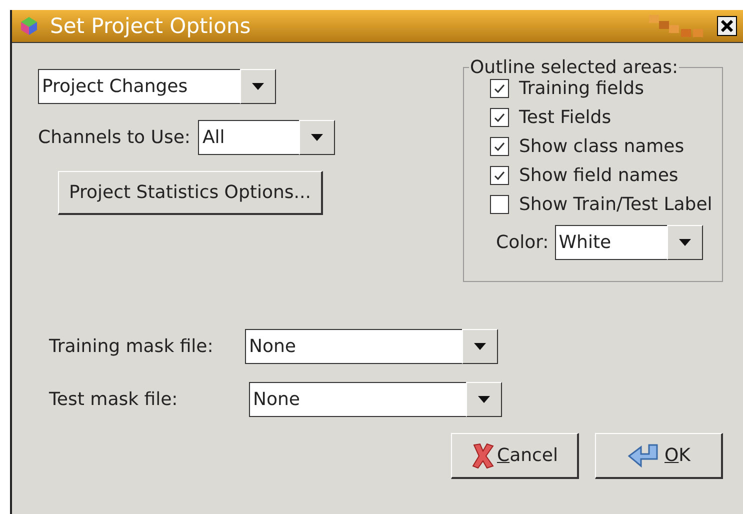 This screenshot has height=514, width=743. Describe the element at coordinates (615, 204) in the screenshot. I see `checkbox-label: Show Train/Test Label` at that location.